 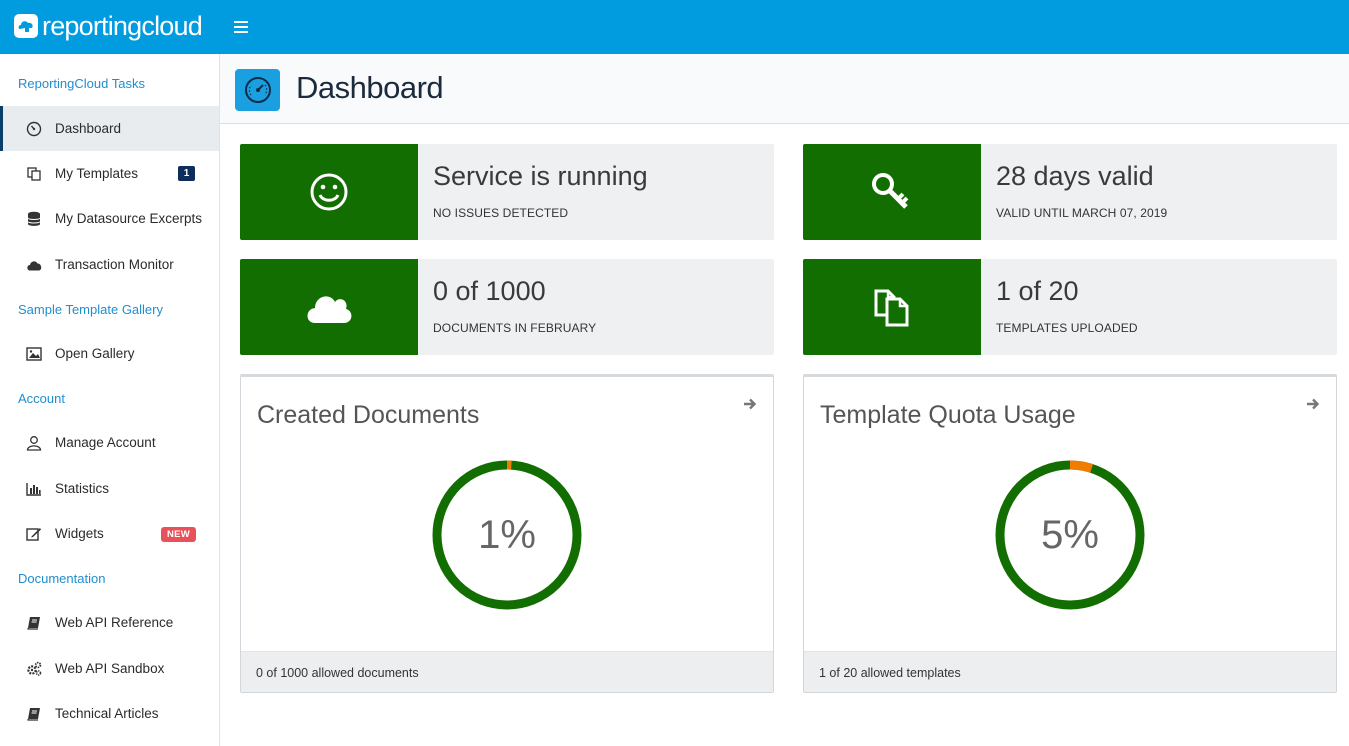 What do you see at coordinates (507, 671) in the screenshot?
I see `card-footer: 0 of 1000 allowed documents` at bounding box center [507, 671].